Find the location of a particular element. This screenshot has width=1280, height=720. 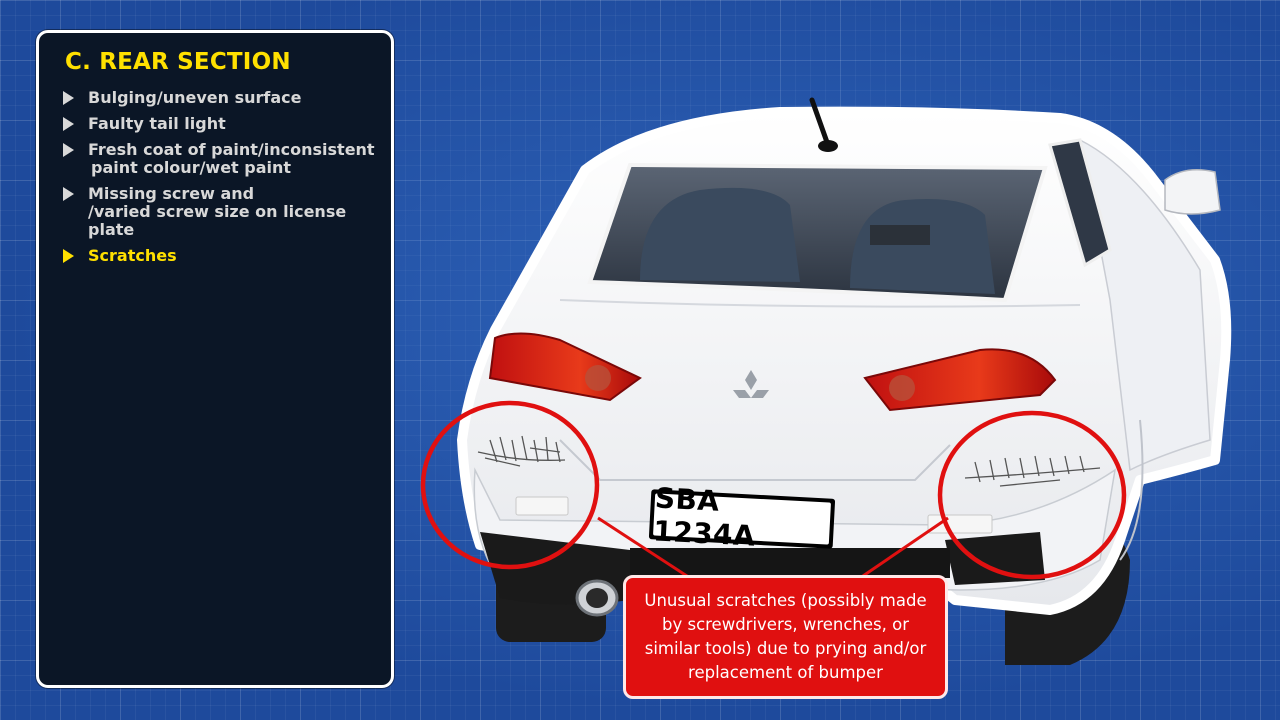

license-plate-text: SBA 1234A is located at coordinates (741, 517).